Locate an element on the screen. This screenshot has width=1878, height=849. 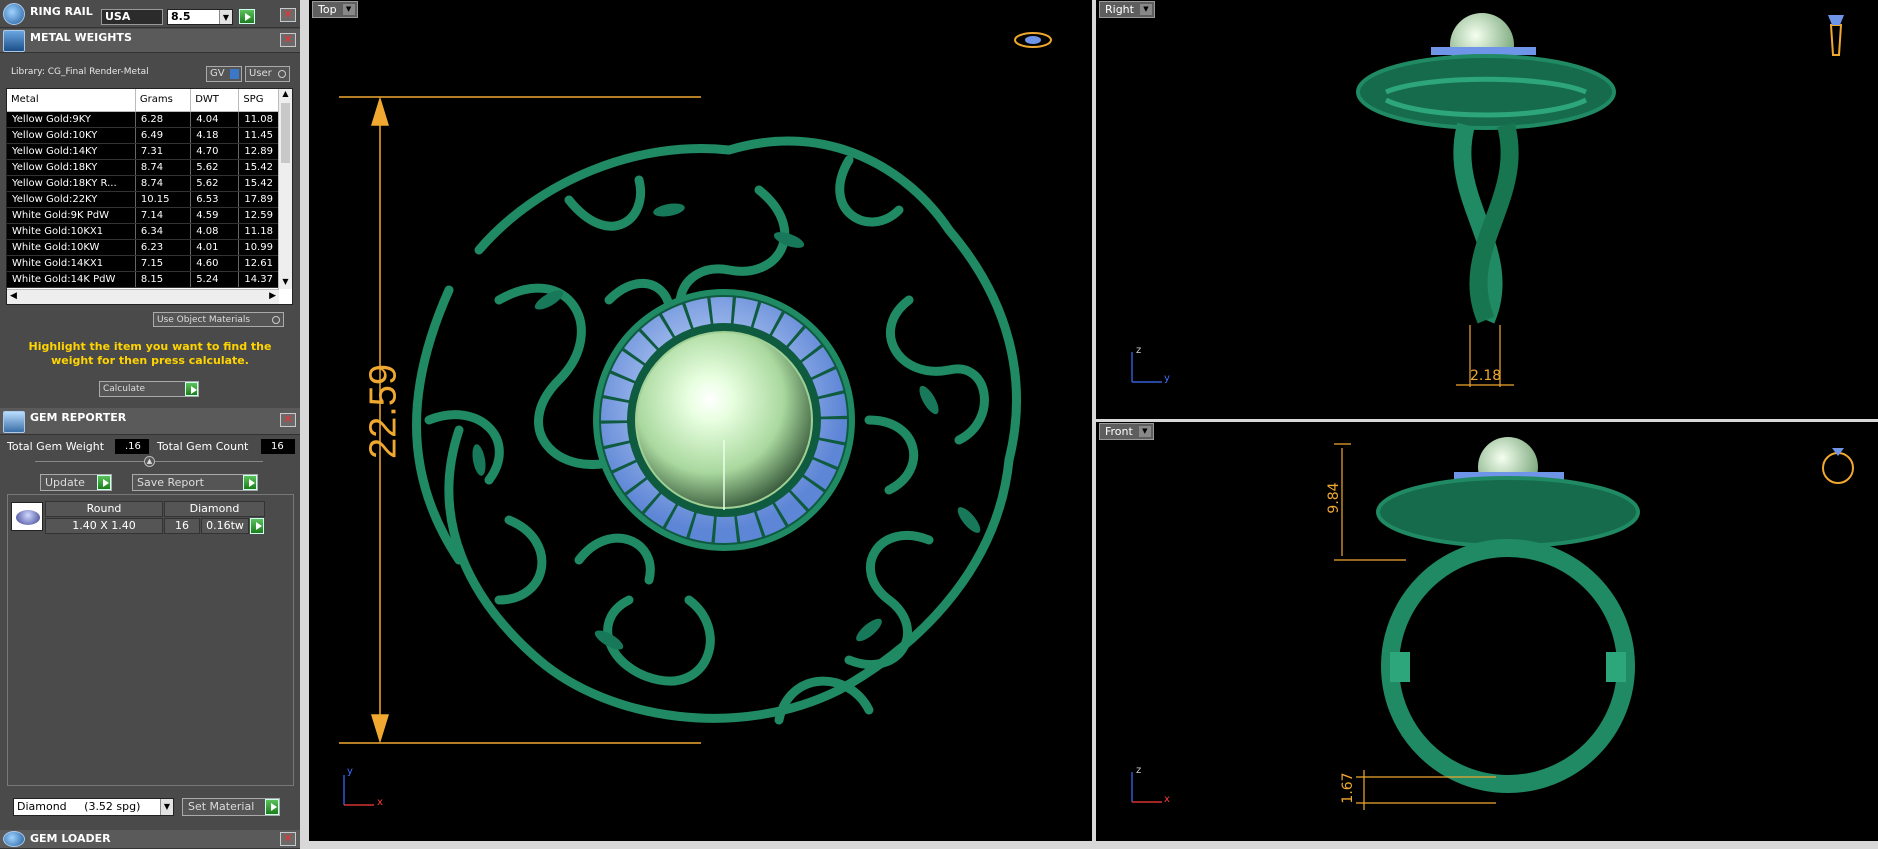
table-row: White Gold:14K PdW 8.15 5.24 14.37 is located at coordinates (143, 279).